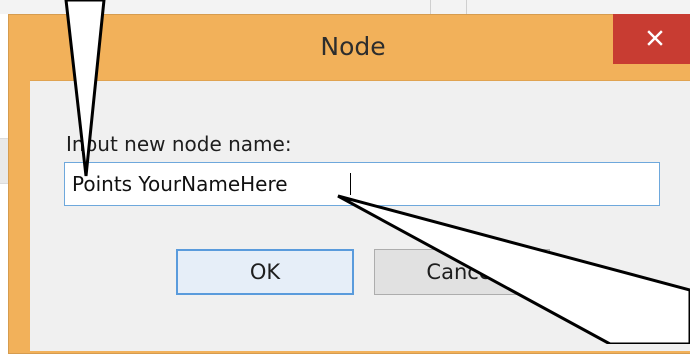 The image size is (690, 354). Describe the element at coordinates (179, 144) in the screenshot. I see `prompt-label: Input new node name:` at that location.